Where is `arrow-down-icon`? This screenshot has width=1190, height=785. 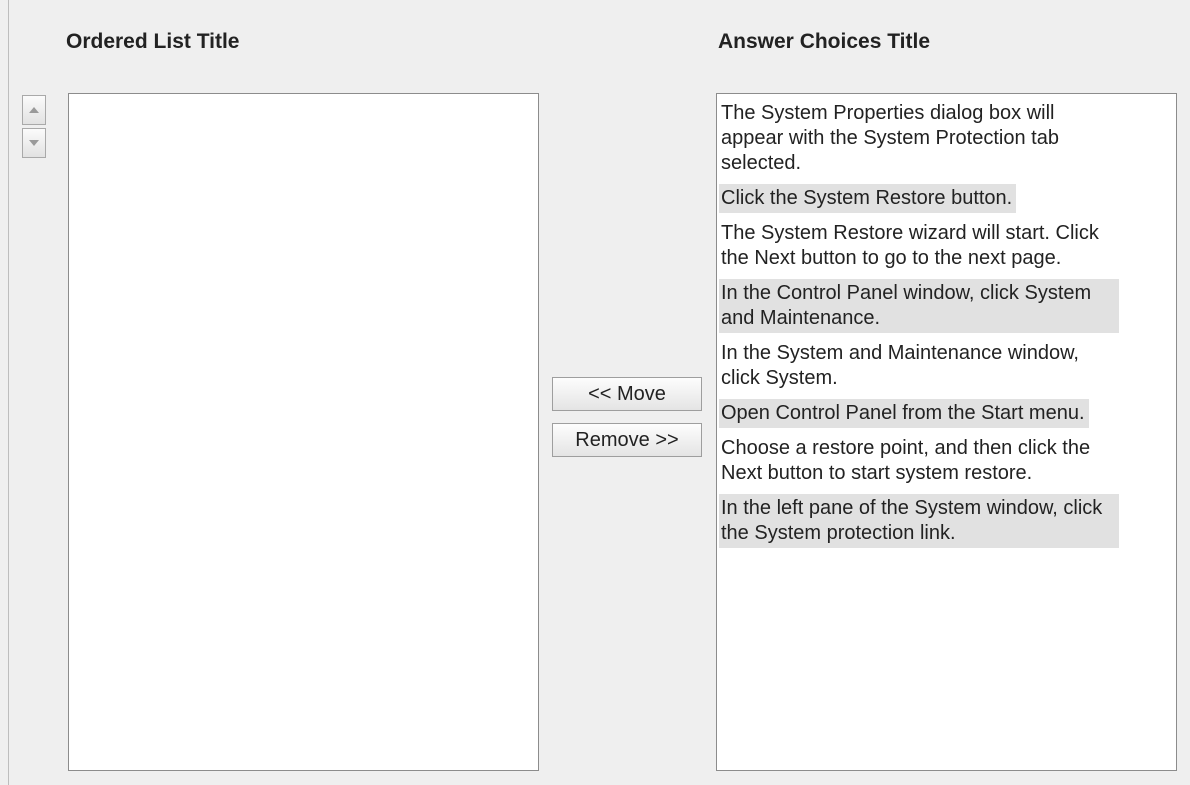
arrow-down-icon is located at coordinates (34, 143).